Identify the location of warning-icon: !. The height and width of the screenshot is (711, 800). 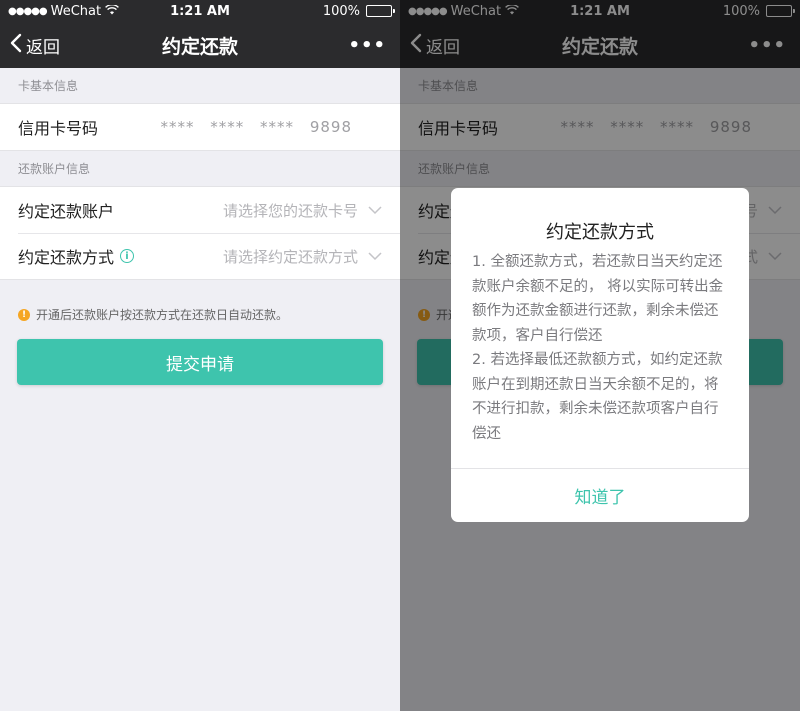
(24, 314).